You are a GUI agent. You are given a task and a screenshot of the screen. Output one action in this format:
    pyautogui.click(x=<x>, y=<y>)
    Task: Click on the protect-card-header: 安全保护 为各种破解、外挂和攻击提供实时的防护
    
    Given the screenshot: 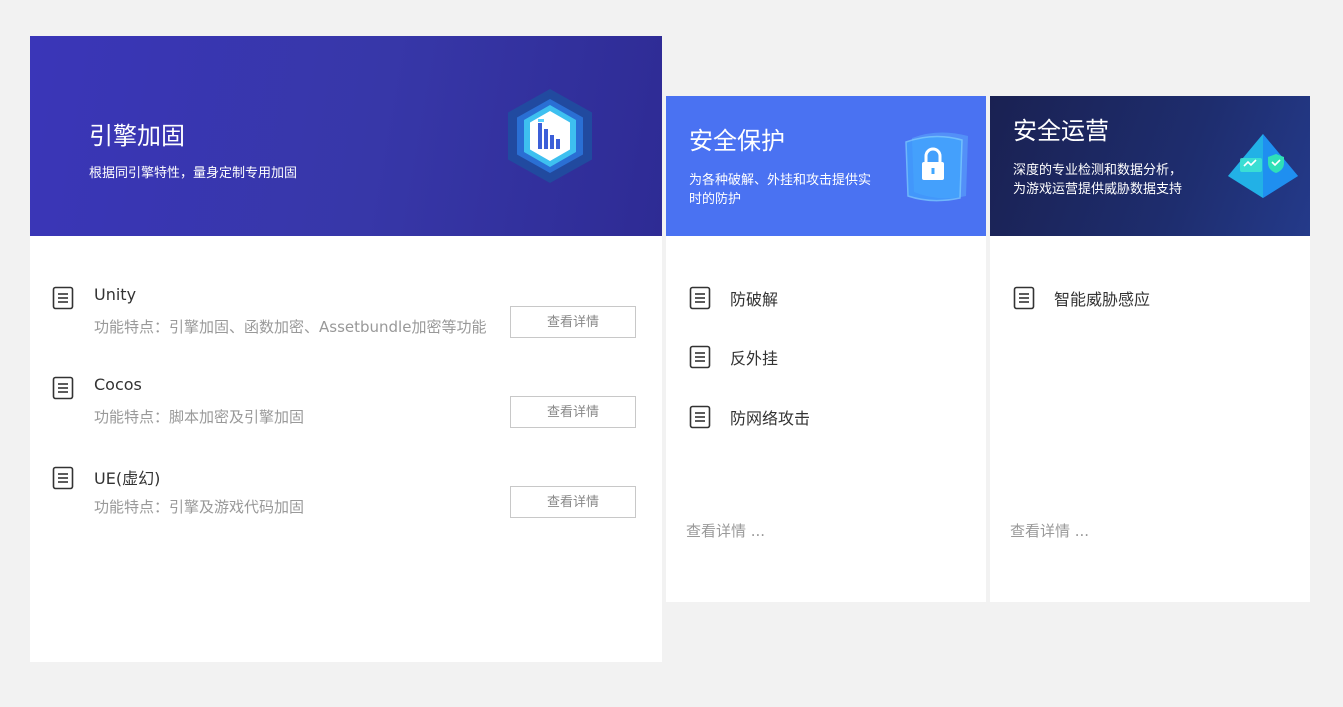 What is the action you would take?
    pyautogui.click(x=826, y=166)
    